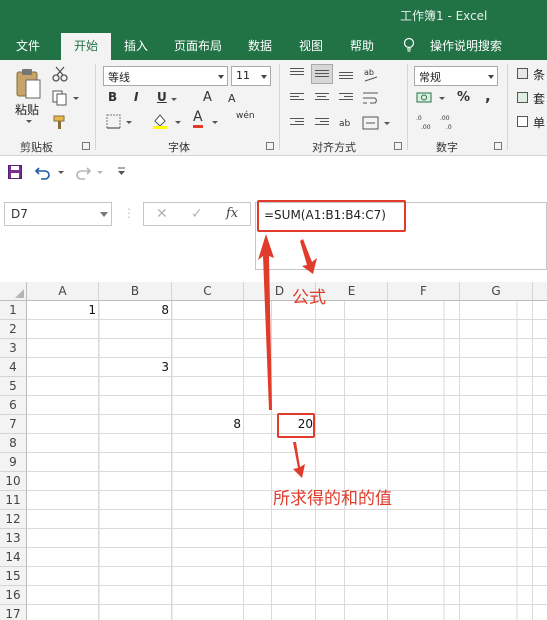  Describe the element at coordinates (13, 443) in the screenshot. I see `row-header-8: 8` at that location.